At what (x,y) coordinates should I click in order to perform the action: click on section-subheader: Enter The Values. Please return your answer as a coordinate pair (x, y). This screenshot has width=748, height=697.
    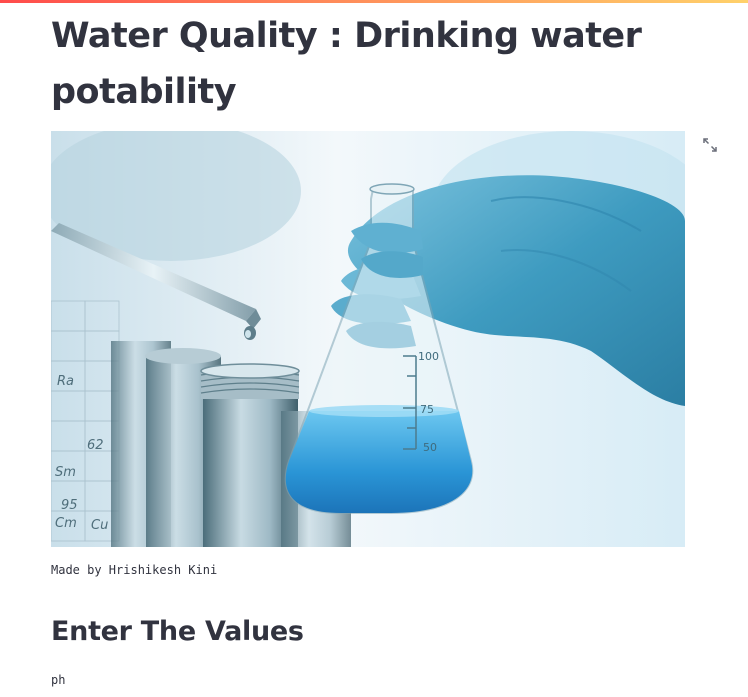
    Looking at the image, I should click on (177, 631).